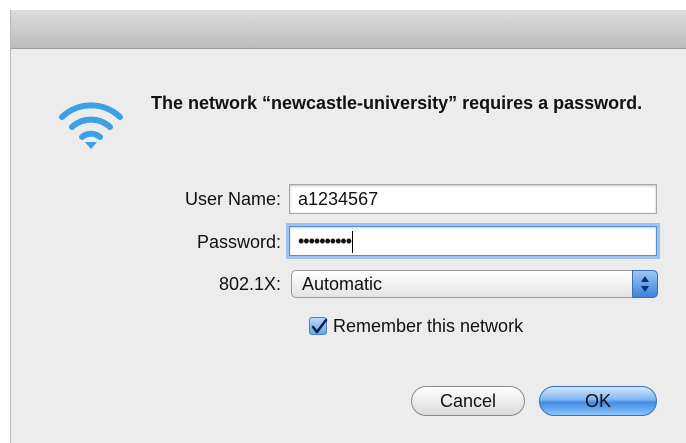 Image resolution: width=686 pixels, height=443 pixels. I want to click on username-label: User Name:, so click(232, 199).